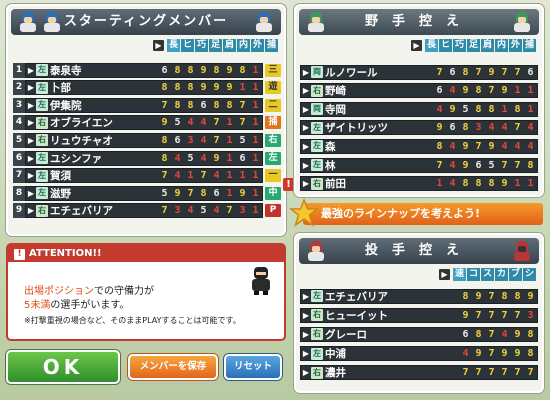  I want to click on player-line: ▶ 左滋野 5 9 7 8 6 1 9 1, so click(144, 193).